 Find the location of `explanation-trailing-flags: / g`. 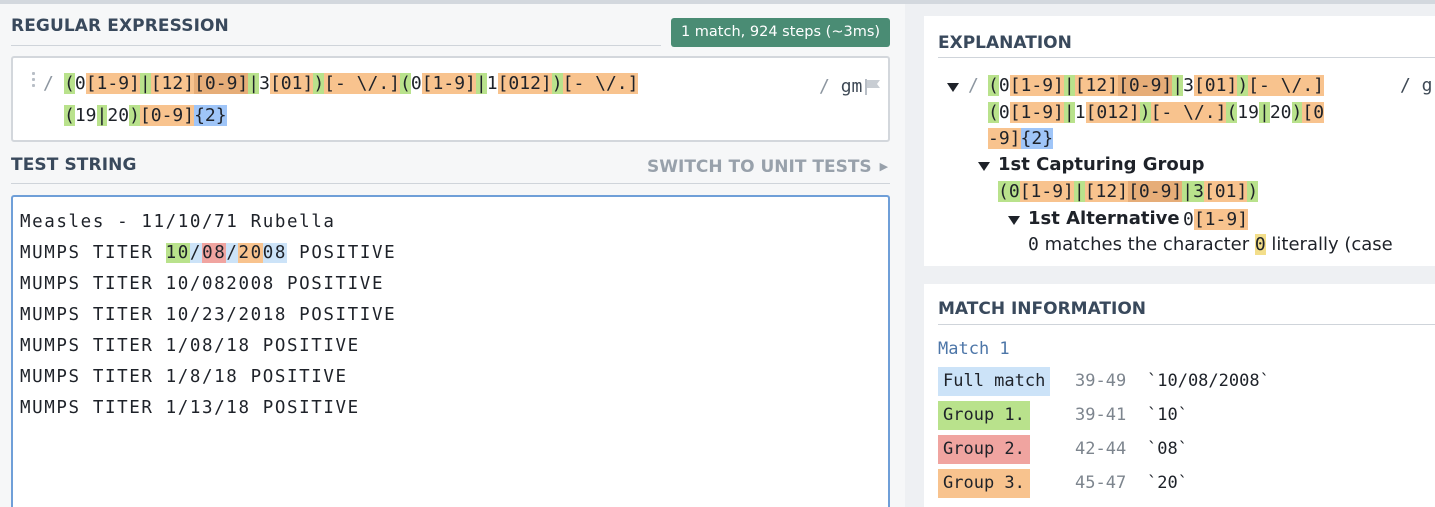

explanation-trailing-flags: / g is located at coordinates (1416, 85).